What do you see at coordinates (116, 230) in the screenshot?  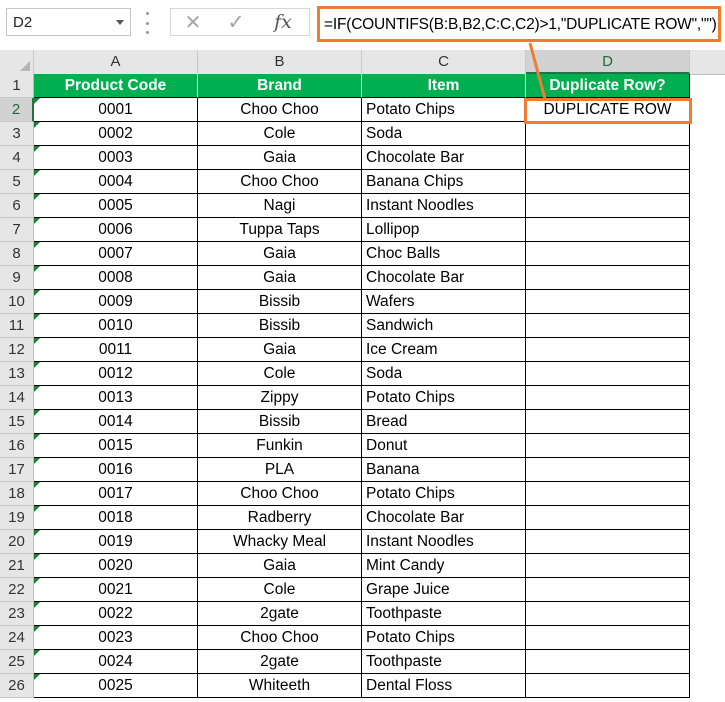 I see `cell-code: 0006` at bounding box center [116, 230].